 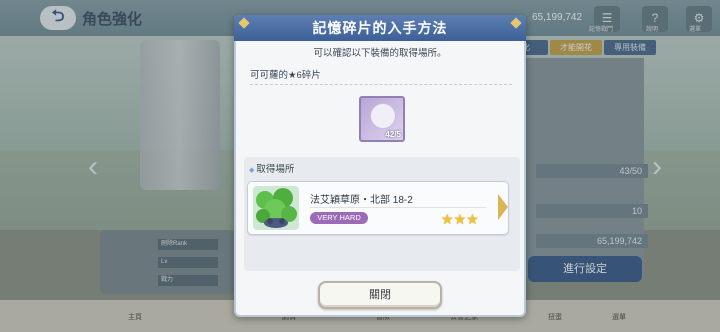 I want to click on memory-piece-icon: 42/5, so click(x=382, y=119).